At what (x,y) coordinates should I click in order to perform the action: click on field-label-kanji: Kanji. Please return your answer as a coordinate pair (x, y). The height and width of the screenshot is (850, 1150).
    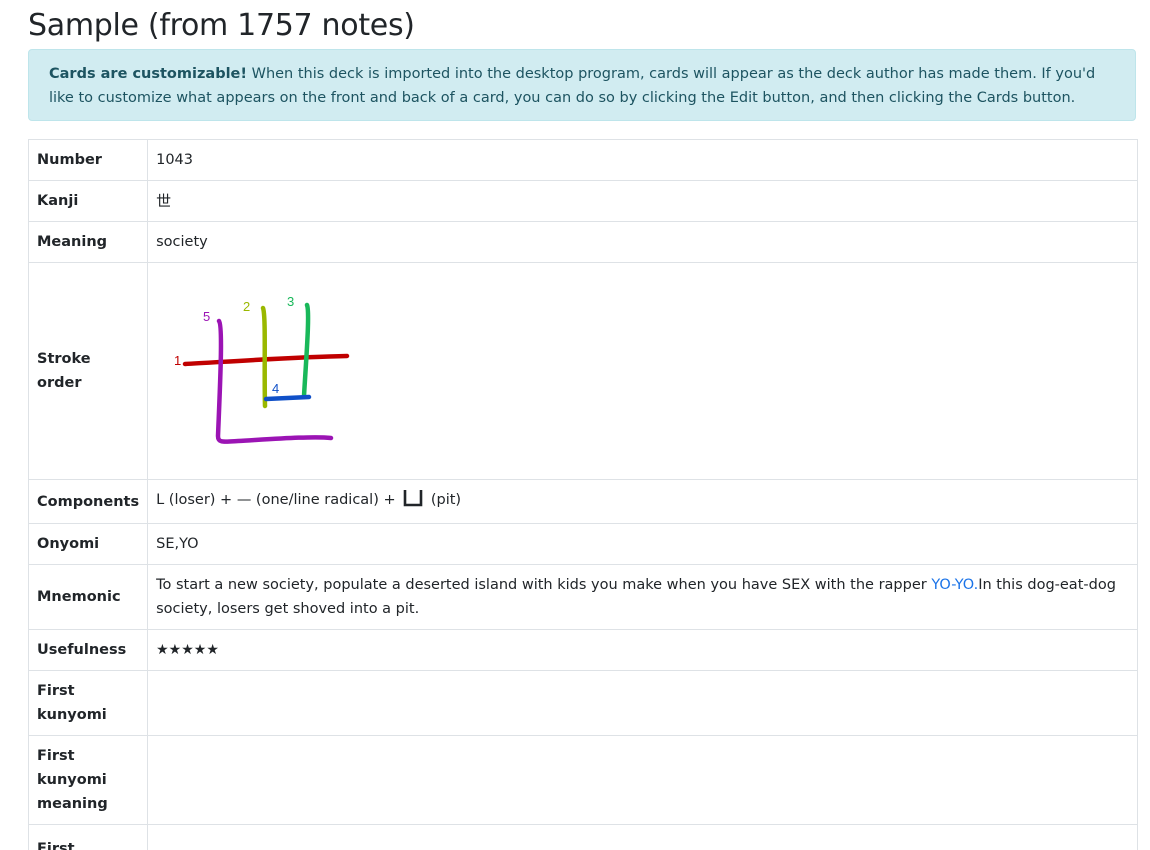
    Looking at the image, I should click on (88, 201).